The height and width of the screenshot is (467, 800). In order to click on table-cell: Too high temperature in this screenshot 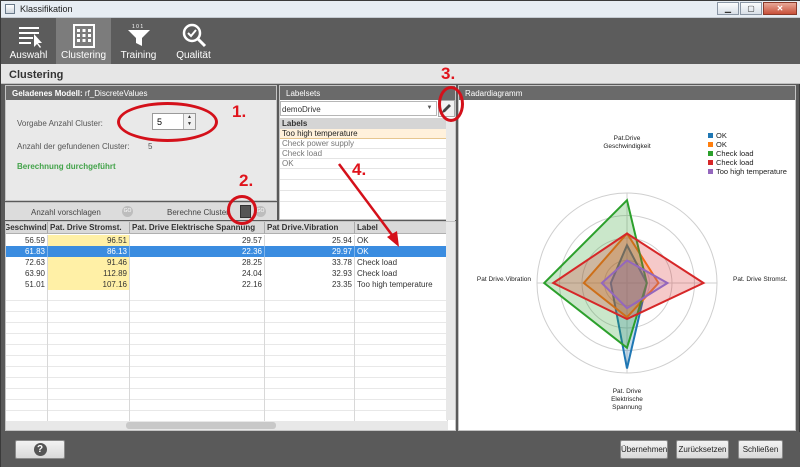, I will do `click(401, 284)`.